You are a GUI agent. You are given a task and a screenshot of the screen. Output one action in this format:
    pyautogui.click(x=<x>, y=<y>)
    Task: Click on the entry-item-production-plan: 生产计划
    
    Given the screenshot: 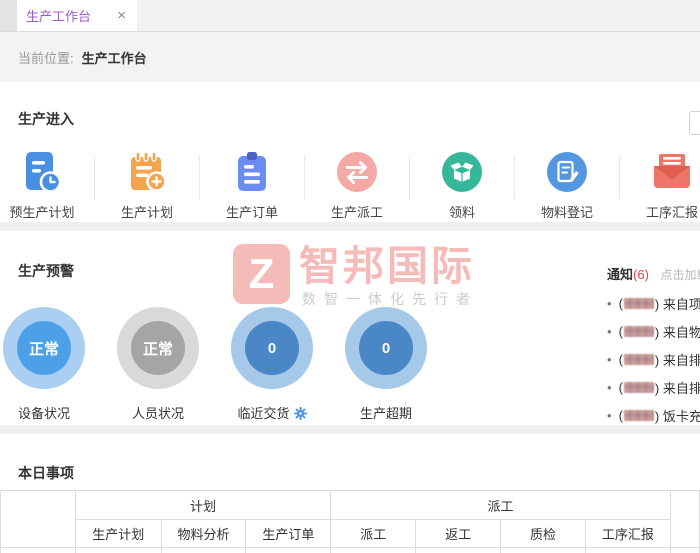 What is the action you would take?
    pyautogui.click(x=147, y=185)
    